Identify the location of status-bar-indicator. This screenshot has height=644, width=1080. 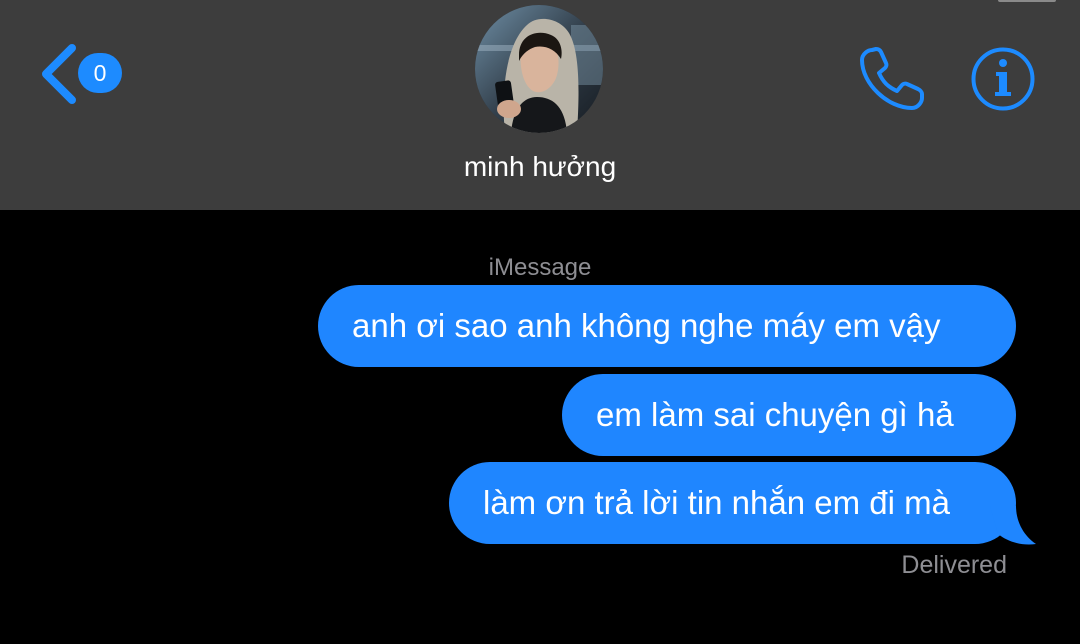
(1027, 1).